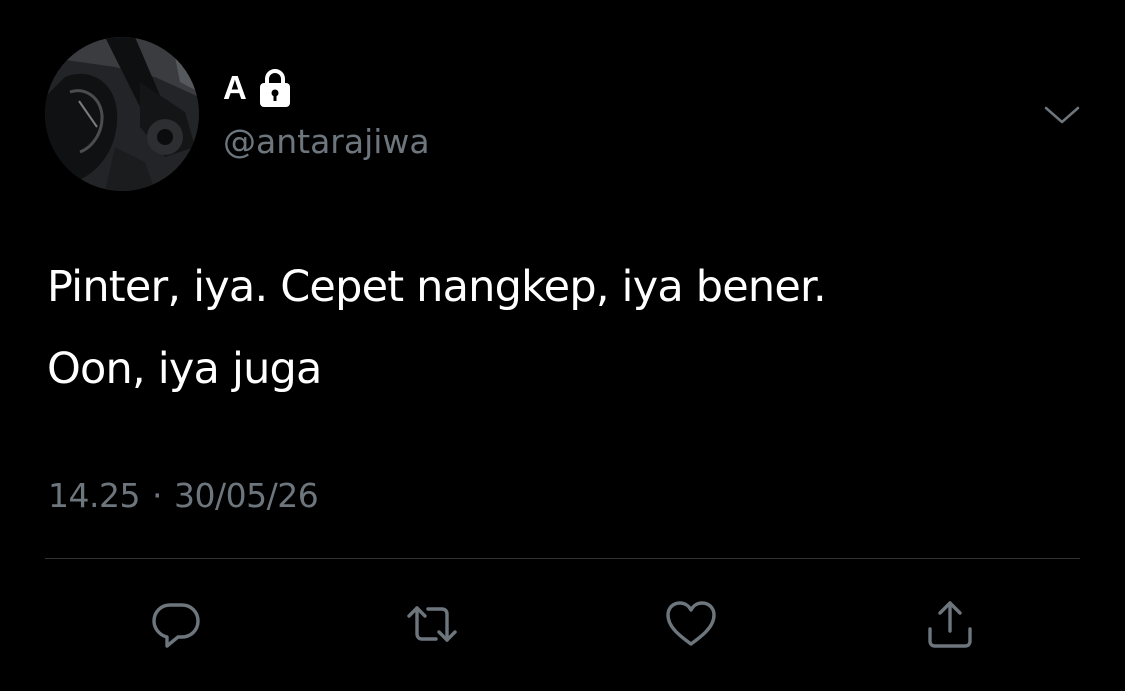 The height and width of the screenshot is (691, 1125). I want to click on more-options-button, so click(1062, 116).